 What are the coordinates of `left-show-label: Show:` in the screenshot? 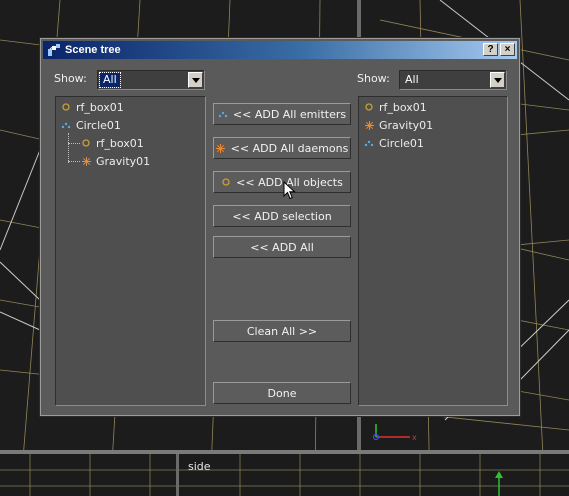 It's located at (70, 78).